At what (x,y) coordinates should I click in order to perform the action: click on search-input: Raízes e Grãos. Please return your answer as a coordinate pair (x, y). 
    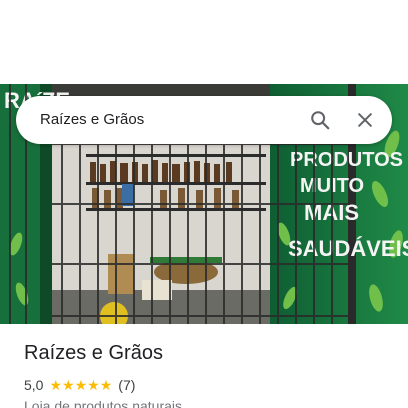
    Looking at the image, I should click on (92, 120).